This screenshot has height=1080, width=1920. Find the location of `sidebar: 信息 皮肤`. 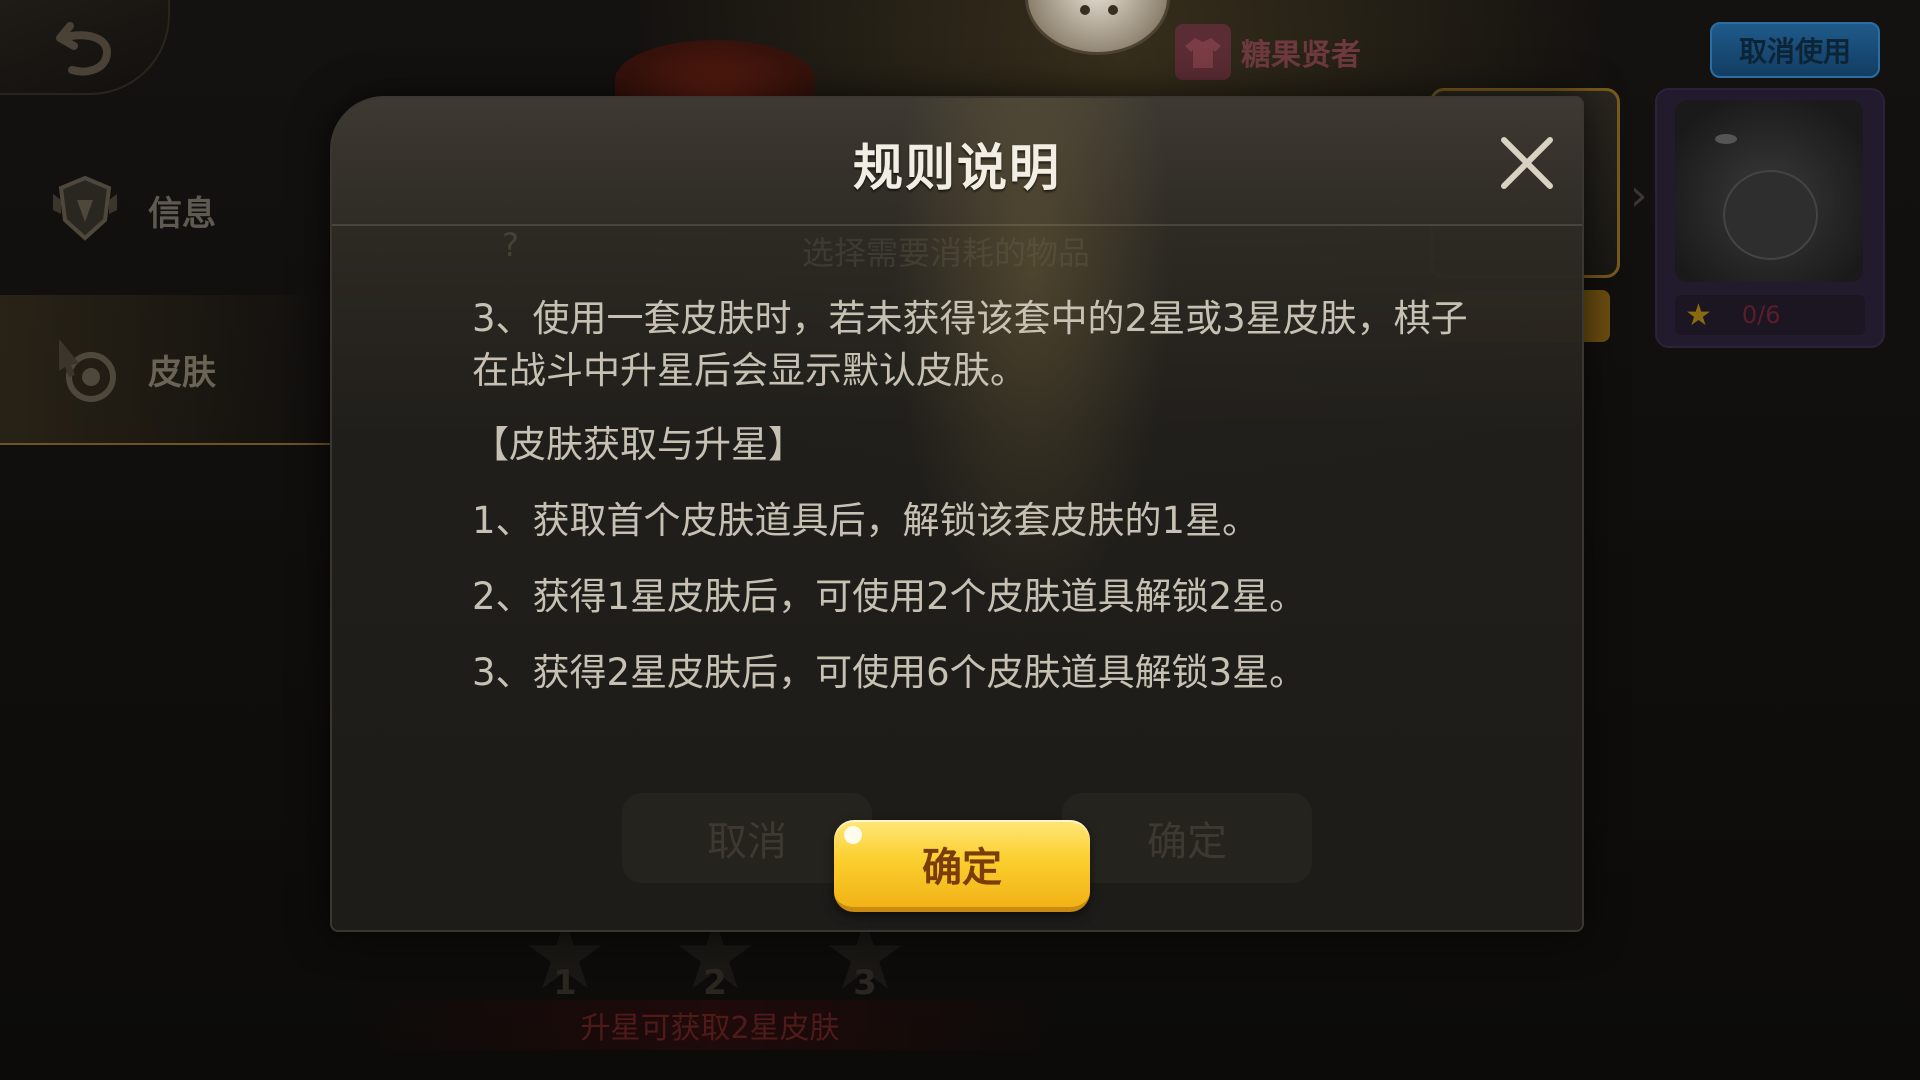

sidebar: 信息 皮肤 is located at coordinates (165, 270).